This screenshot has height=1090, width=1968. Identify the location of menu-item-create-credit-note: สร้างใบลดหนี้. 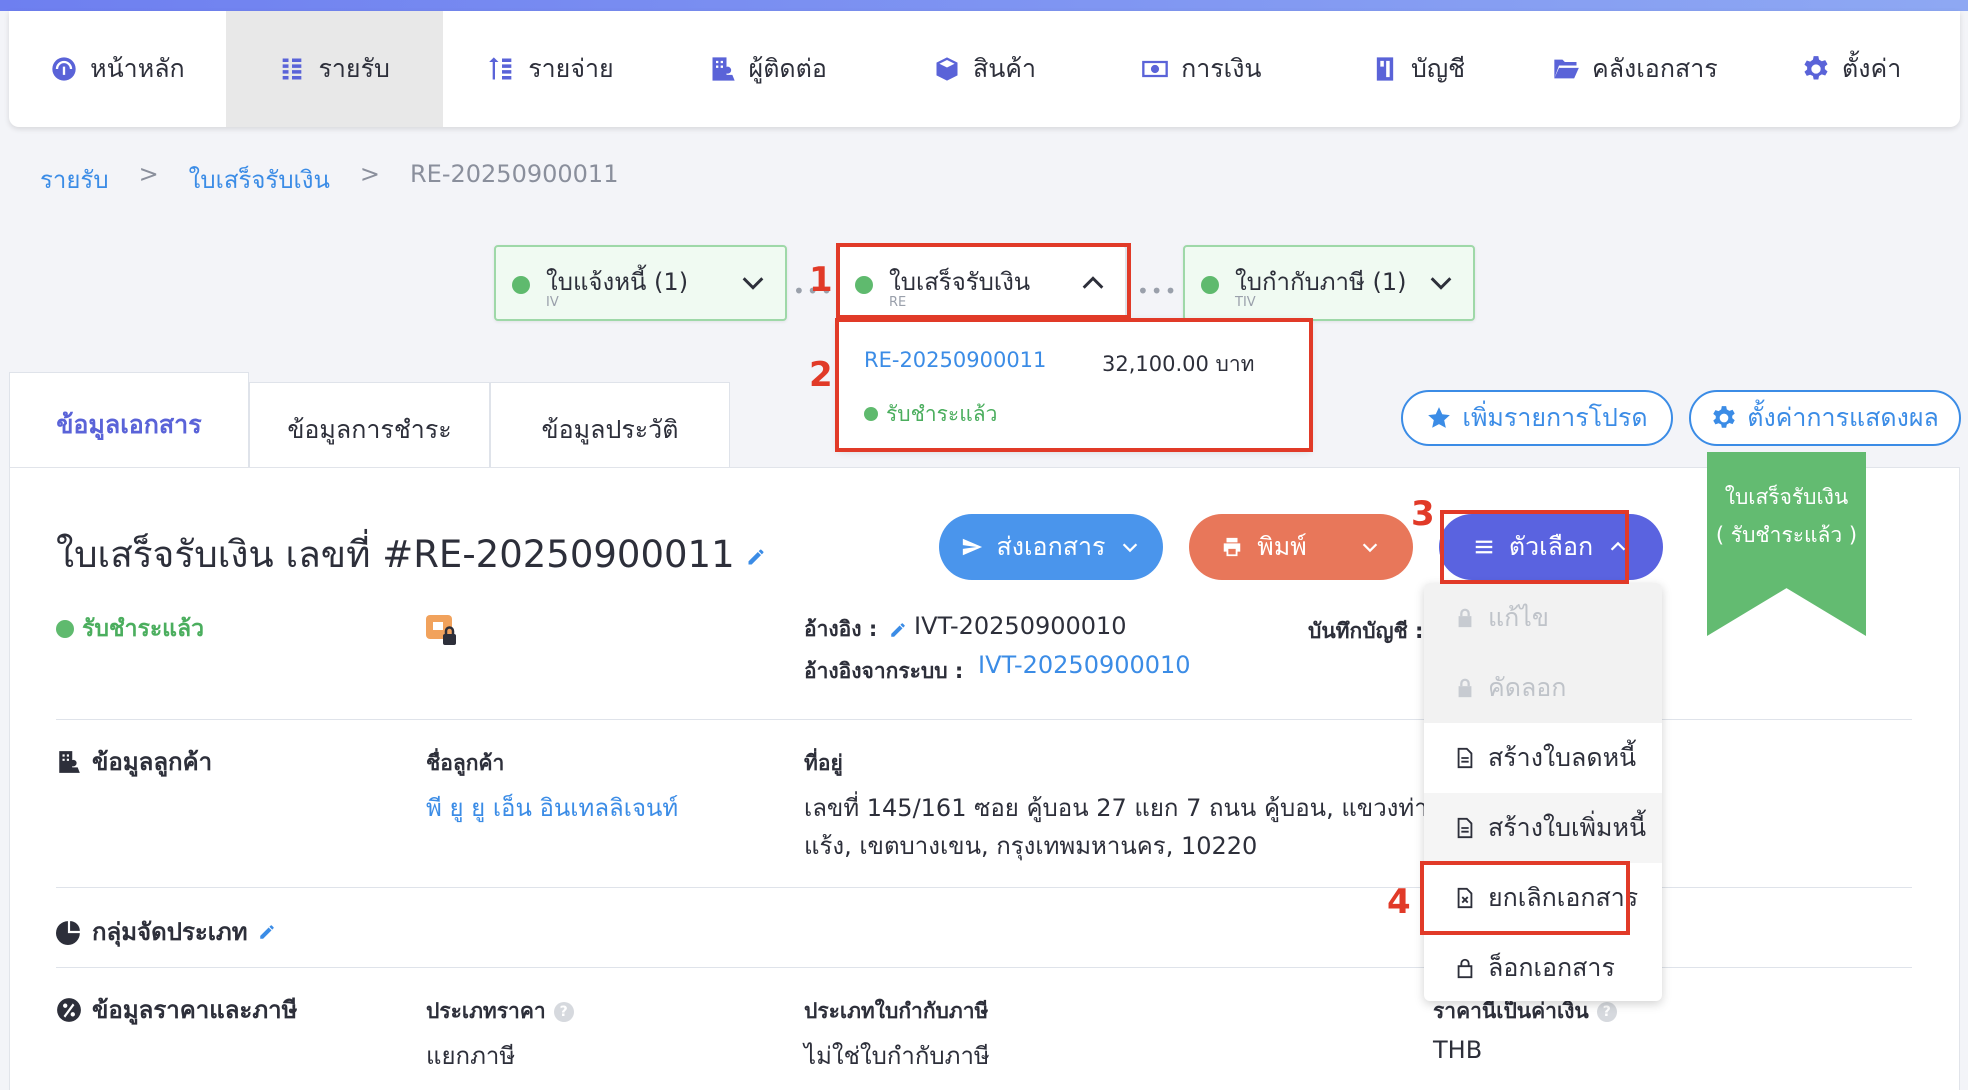
(1543, 758).